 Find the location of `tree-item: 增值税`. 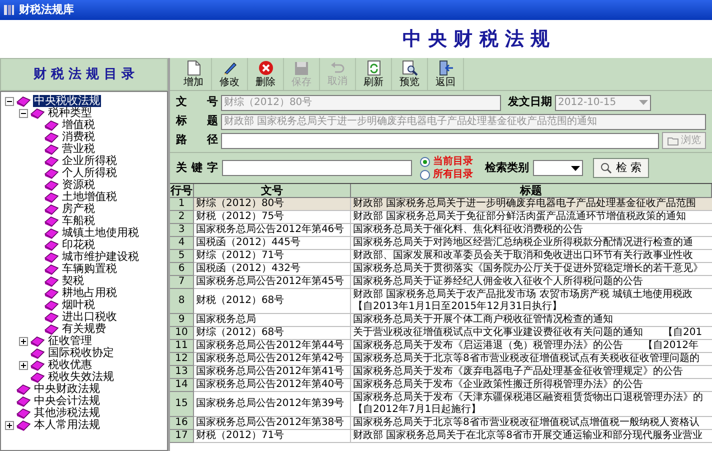

tree-item: 增值税 is located at coordinates (78, 125).